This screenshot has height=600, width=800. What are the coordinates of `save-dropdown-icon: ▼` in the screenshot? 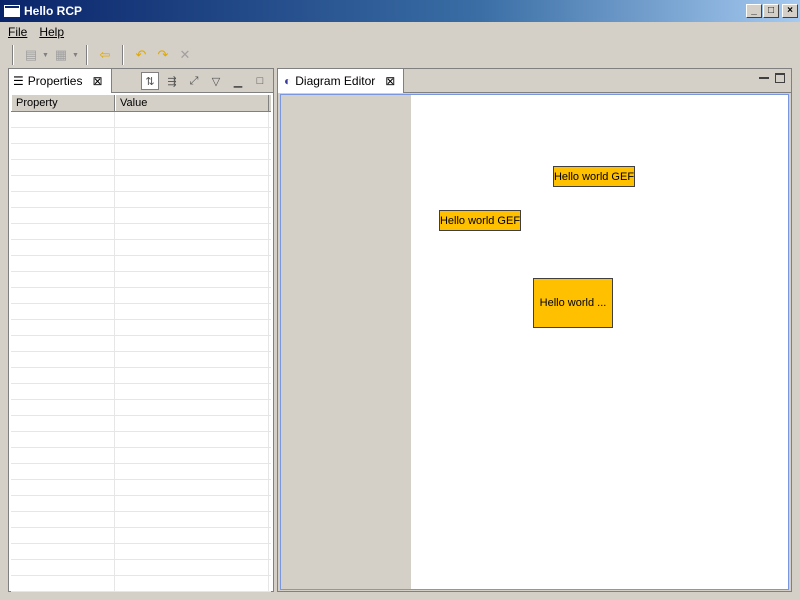 It's located at (76, 55).